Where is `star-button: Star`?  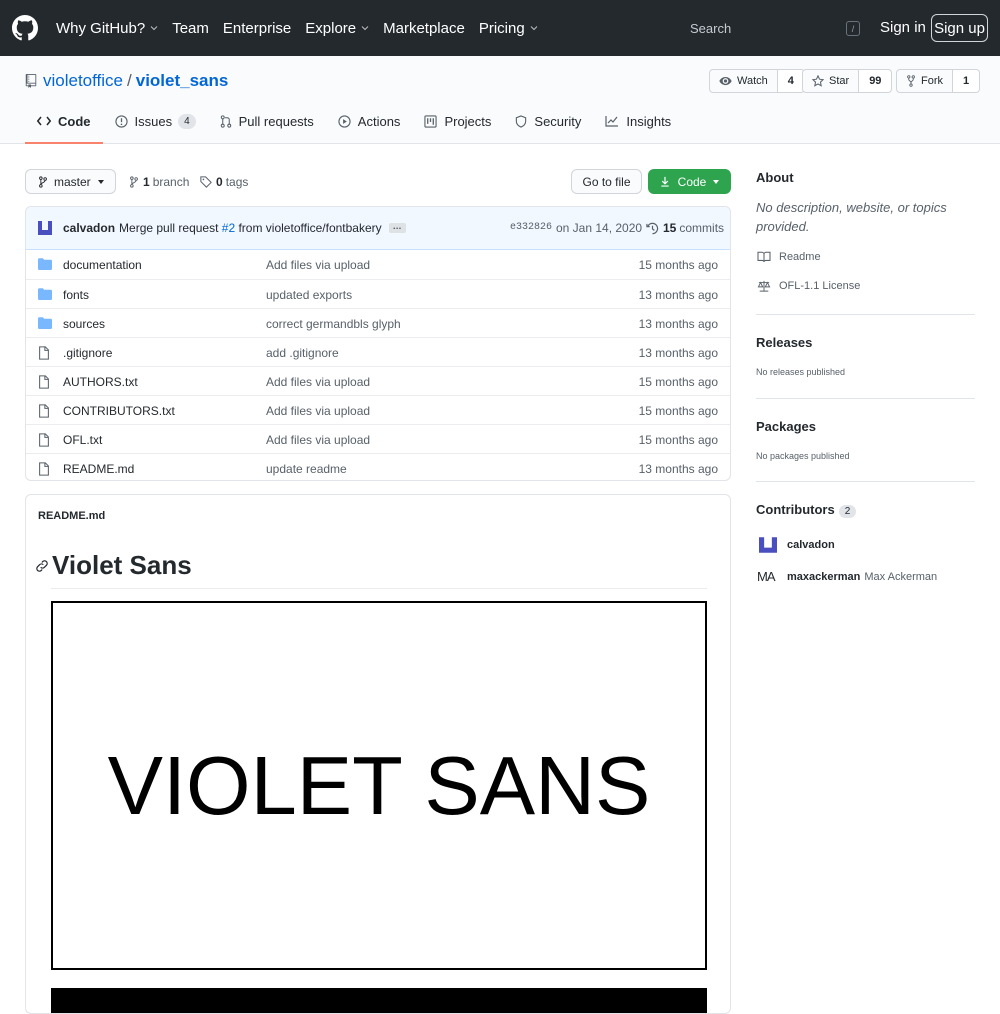
star-button: Star is located at coordinates (831, 81).